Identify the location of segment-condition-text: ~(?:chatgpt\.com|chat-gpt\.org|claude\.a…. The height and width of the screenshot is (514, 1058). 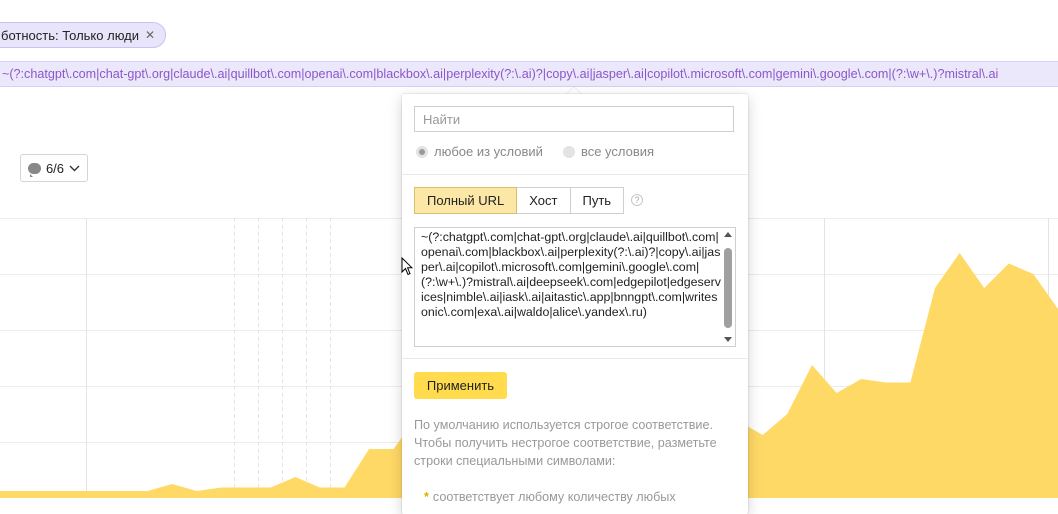
(500, 74).